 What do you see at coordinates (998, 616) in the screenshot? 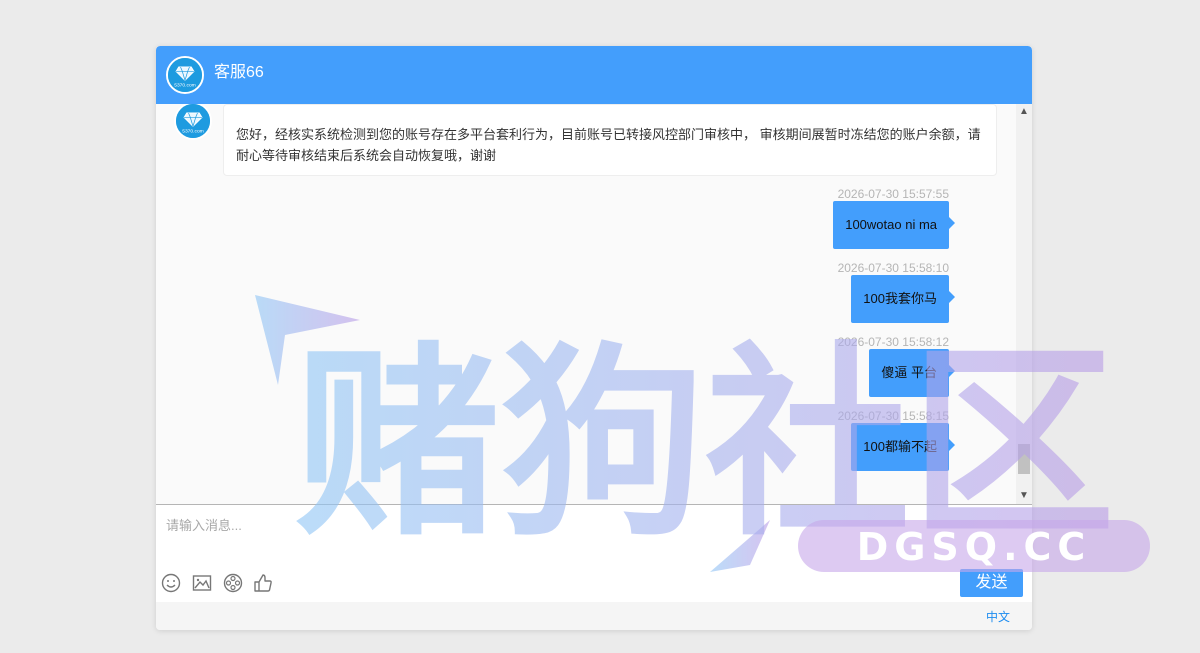
I see `language-link: 中文` at bounding box center [998, 616].